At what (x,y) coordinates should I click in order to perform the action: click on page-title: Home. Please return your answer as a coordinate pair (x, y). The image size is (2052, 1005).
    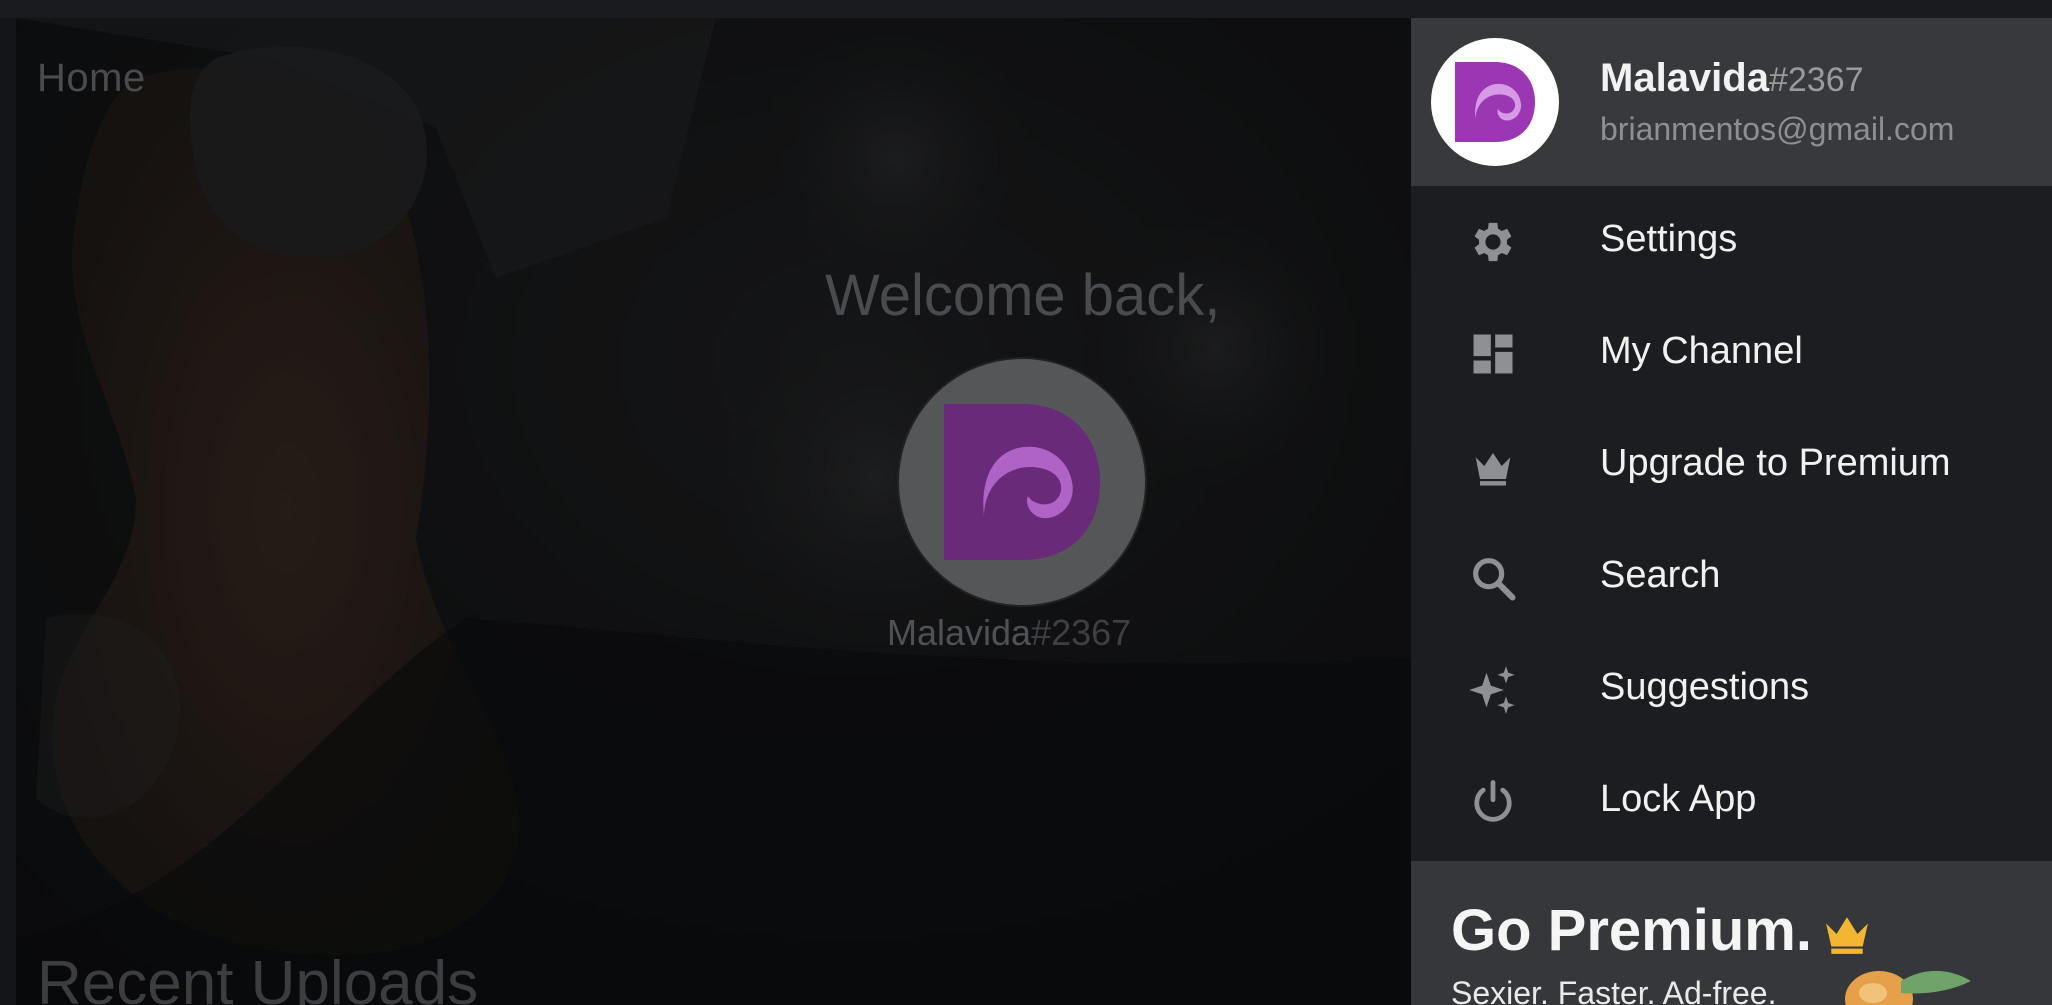
    Looking at the image, I should click on (91, 78).